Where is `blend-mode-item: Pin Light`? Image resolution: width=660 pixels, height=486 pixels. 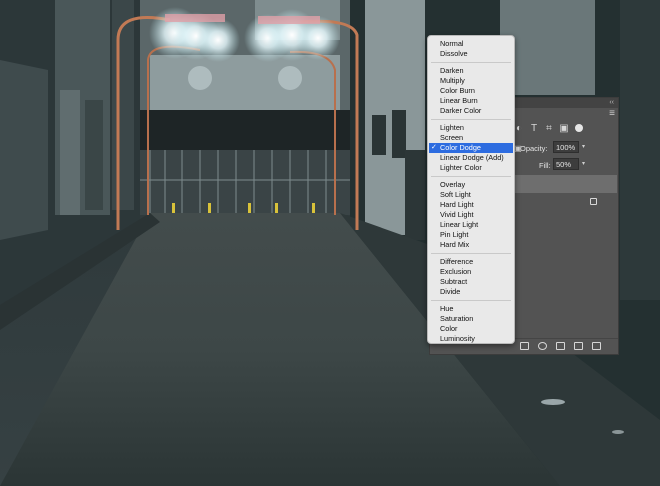
blend-mode-item: Pin Light is located at coordinates (471, 235).